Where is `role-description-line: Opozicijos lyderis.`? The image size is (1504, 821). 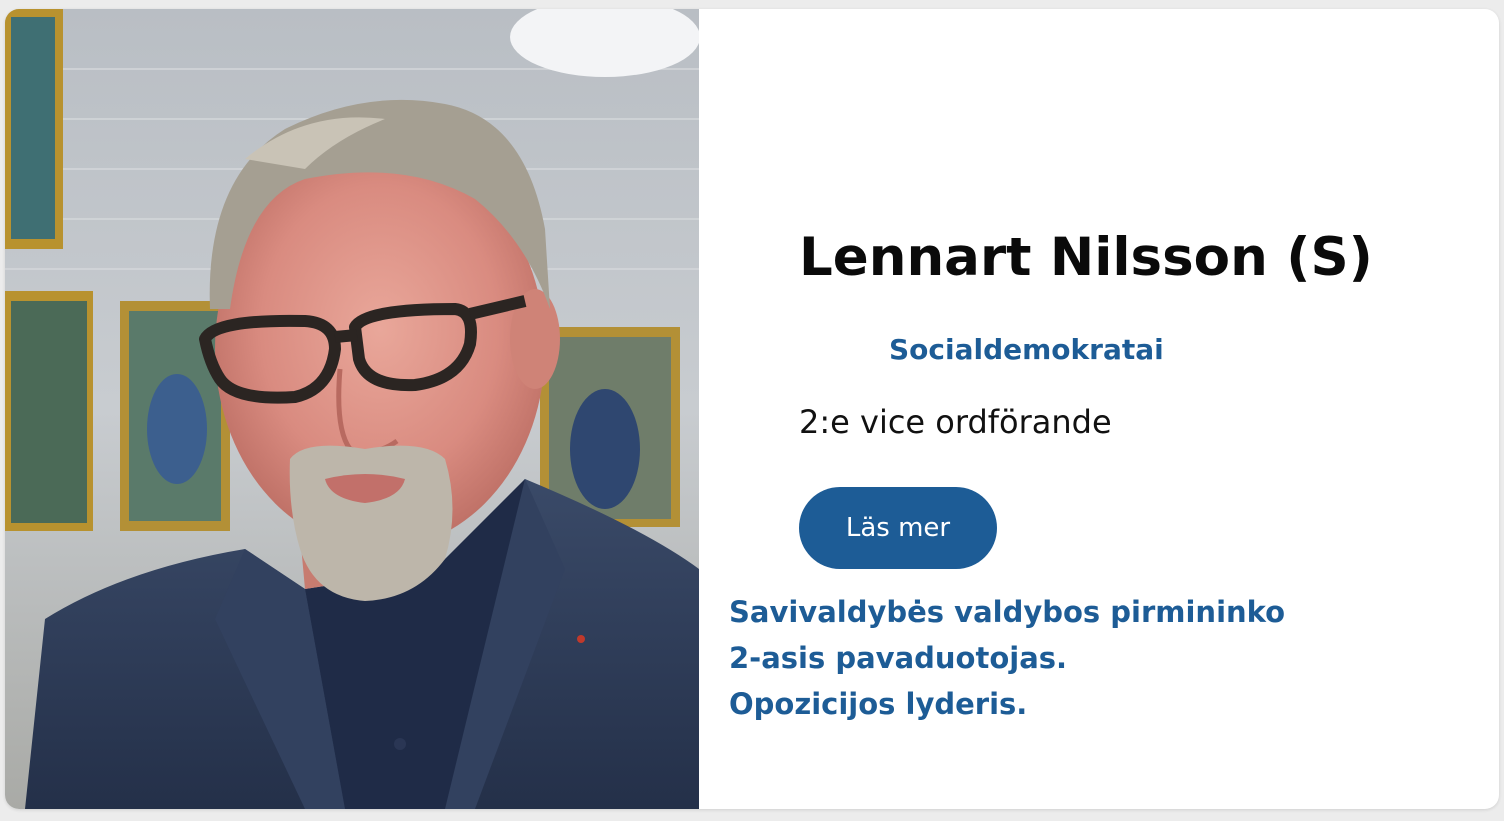
role-description-line: Opozicijos lyderis. is located at coordinates (878, 704).